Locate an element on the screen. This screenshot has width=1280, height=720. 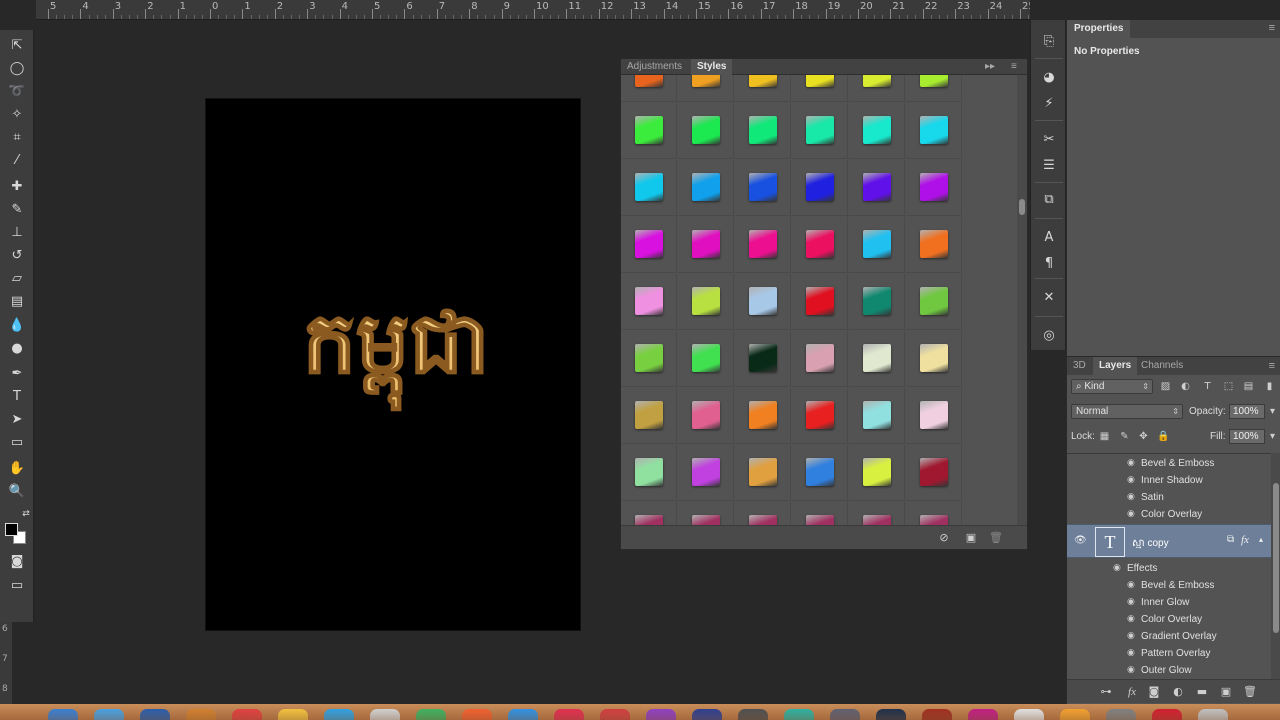
delete-layer-icon: 🗑 is located at coordinates (1250, 692).